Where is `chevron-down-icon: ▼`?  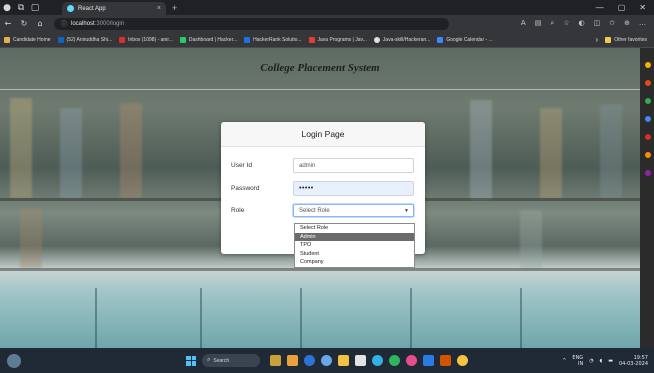
chevron-down-icon: ▼ is located at coordinates (406, 210).